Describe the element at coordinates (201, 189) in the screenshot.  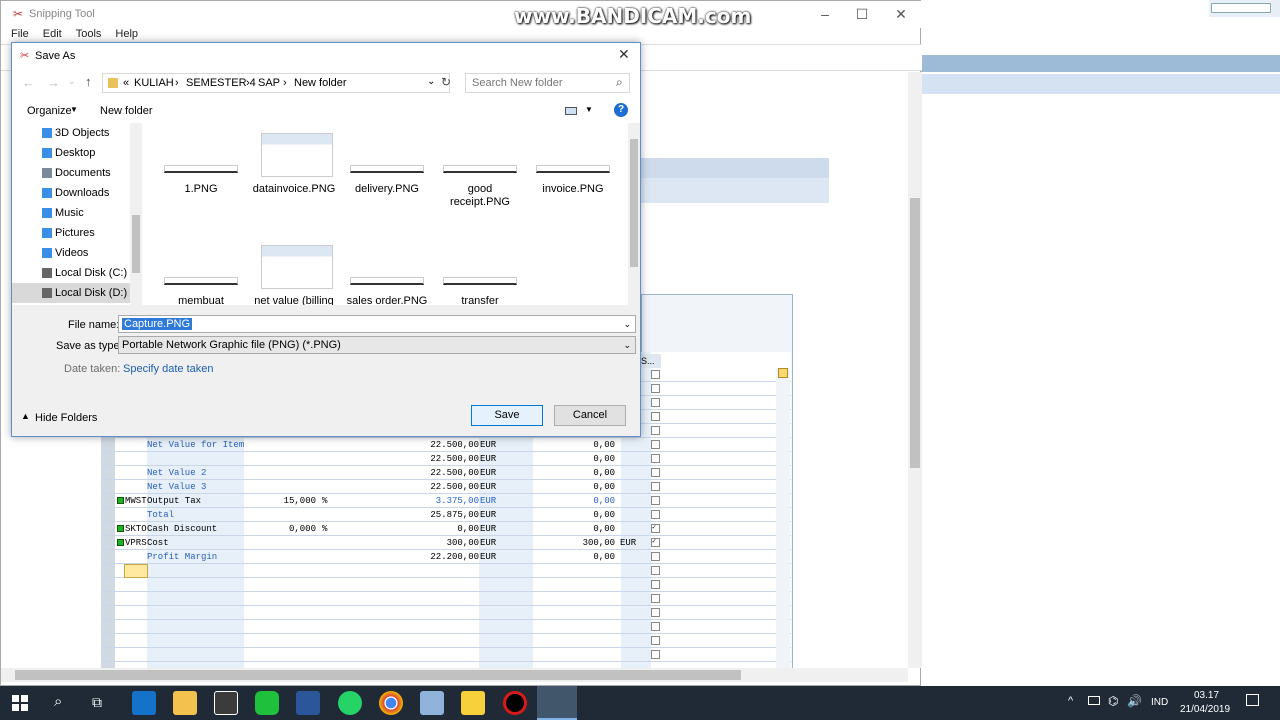
I see `file-name: 1.PNG` at that location.